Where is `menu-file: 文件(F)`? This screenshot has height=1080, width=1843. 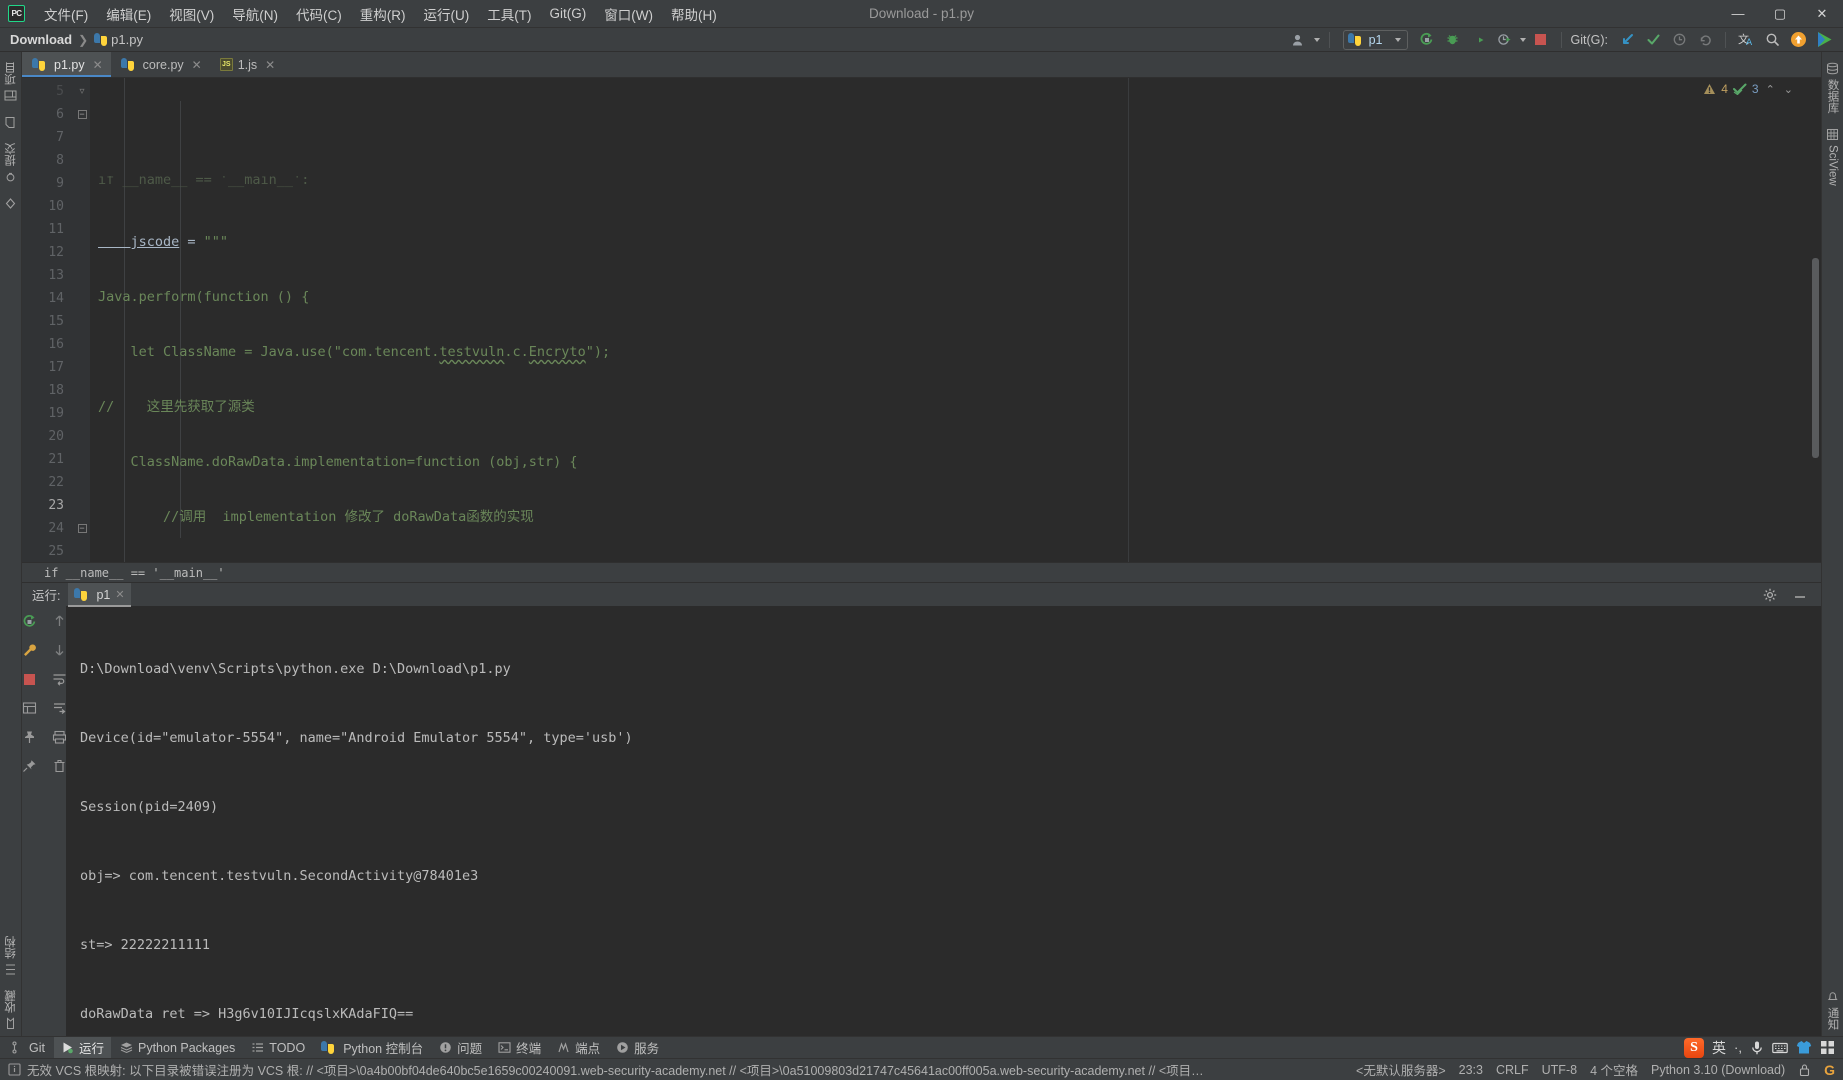 menu-file: 文件(F) is located at coordinates (66, 14).